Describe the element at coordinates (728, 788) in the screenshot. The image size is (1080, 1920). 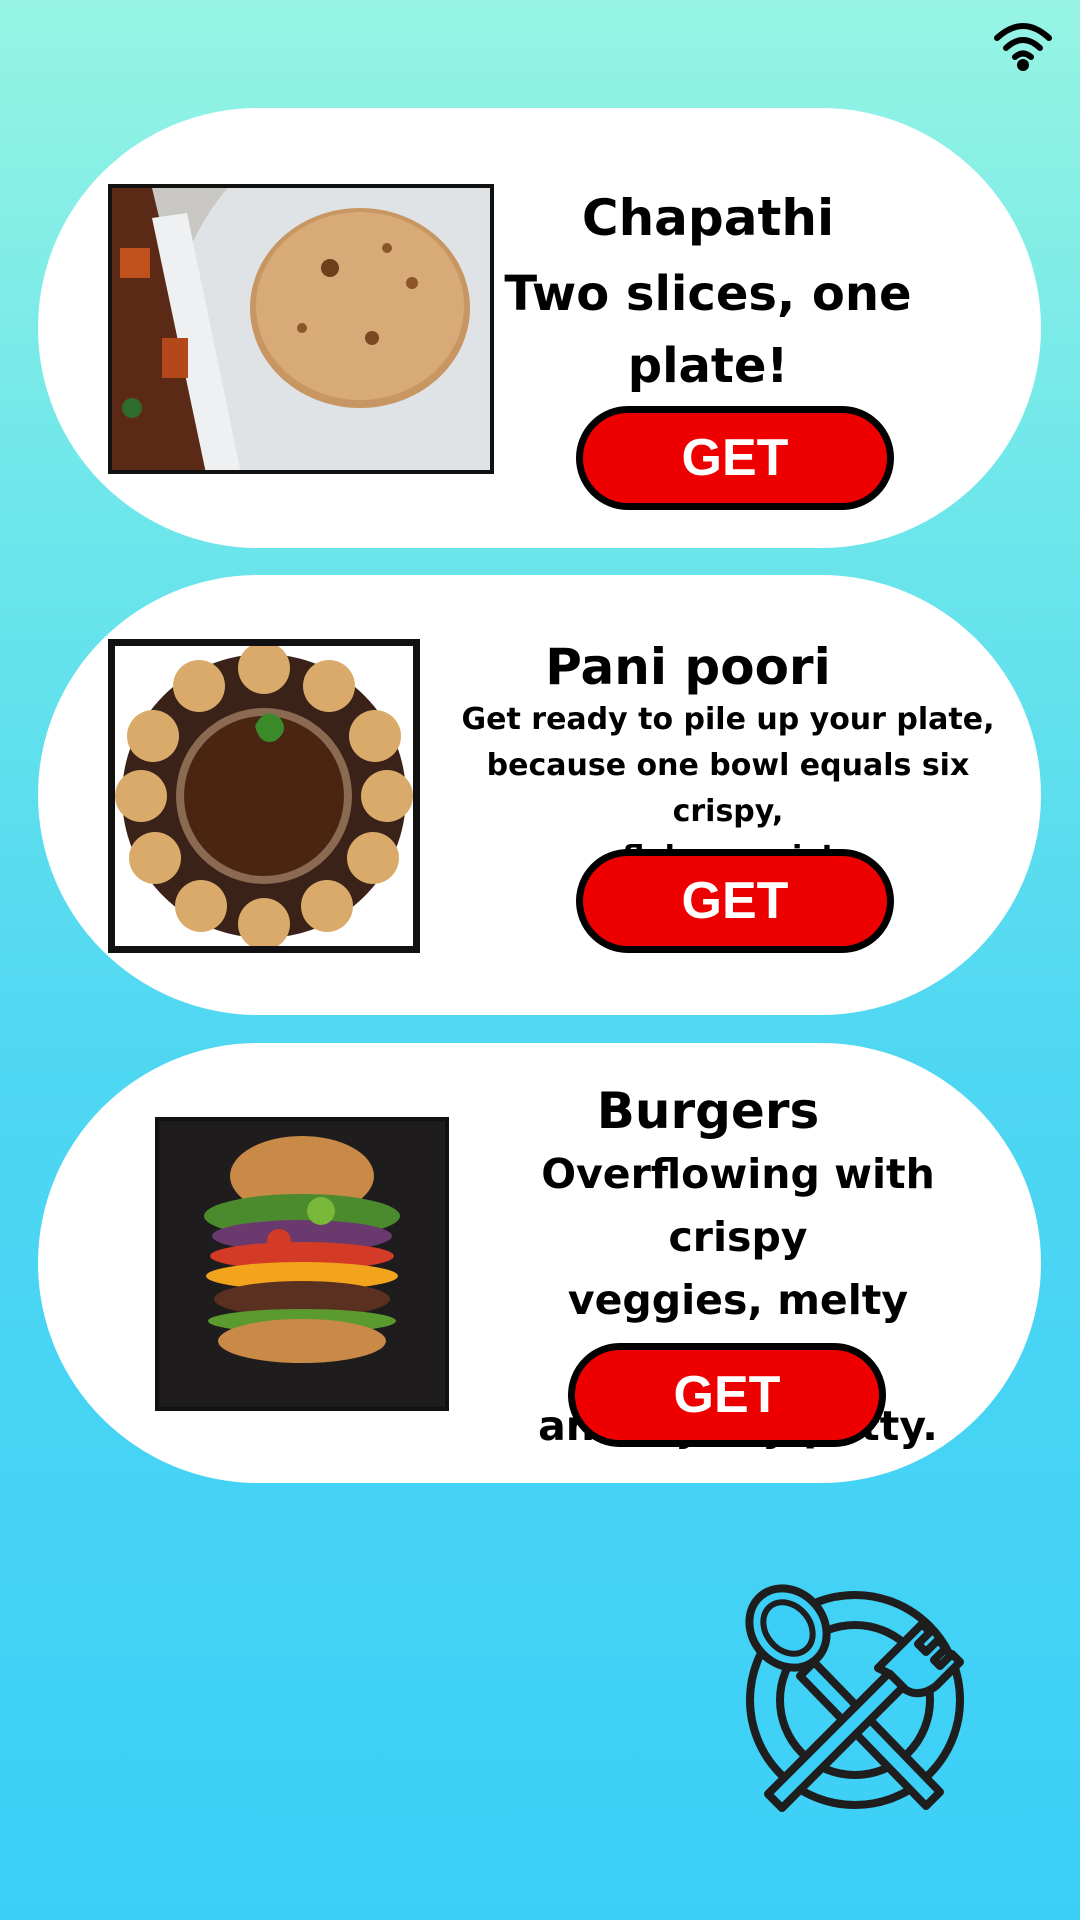
I see `description-line: because one bowl equals six crispy,` at that location.